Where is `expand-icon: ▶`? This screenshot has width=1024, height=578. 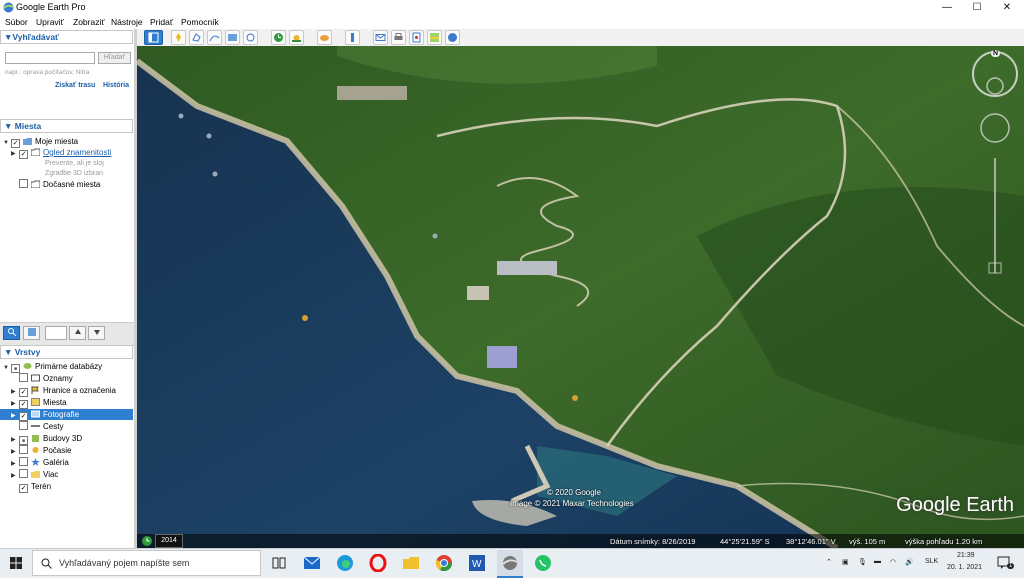 expand-icon: ▶ is located at coordinates (15, 154).